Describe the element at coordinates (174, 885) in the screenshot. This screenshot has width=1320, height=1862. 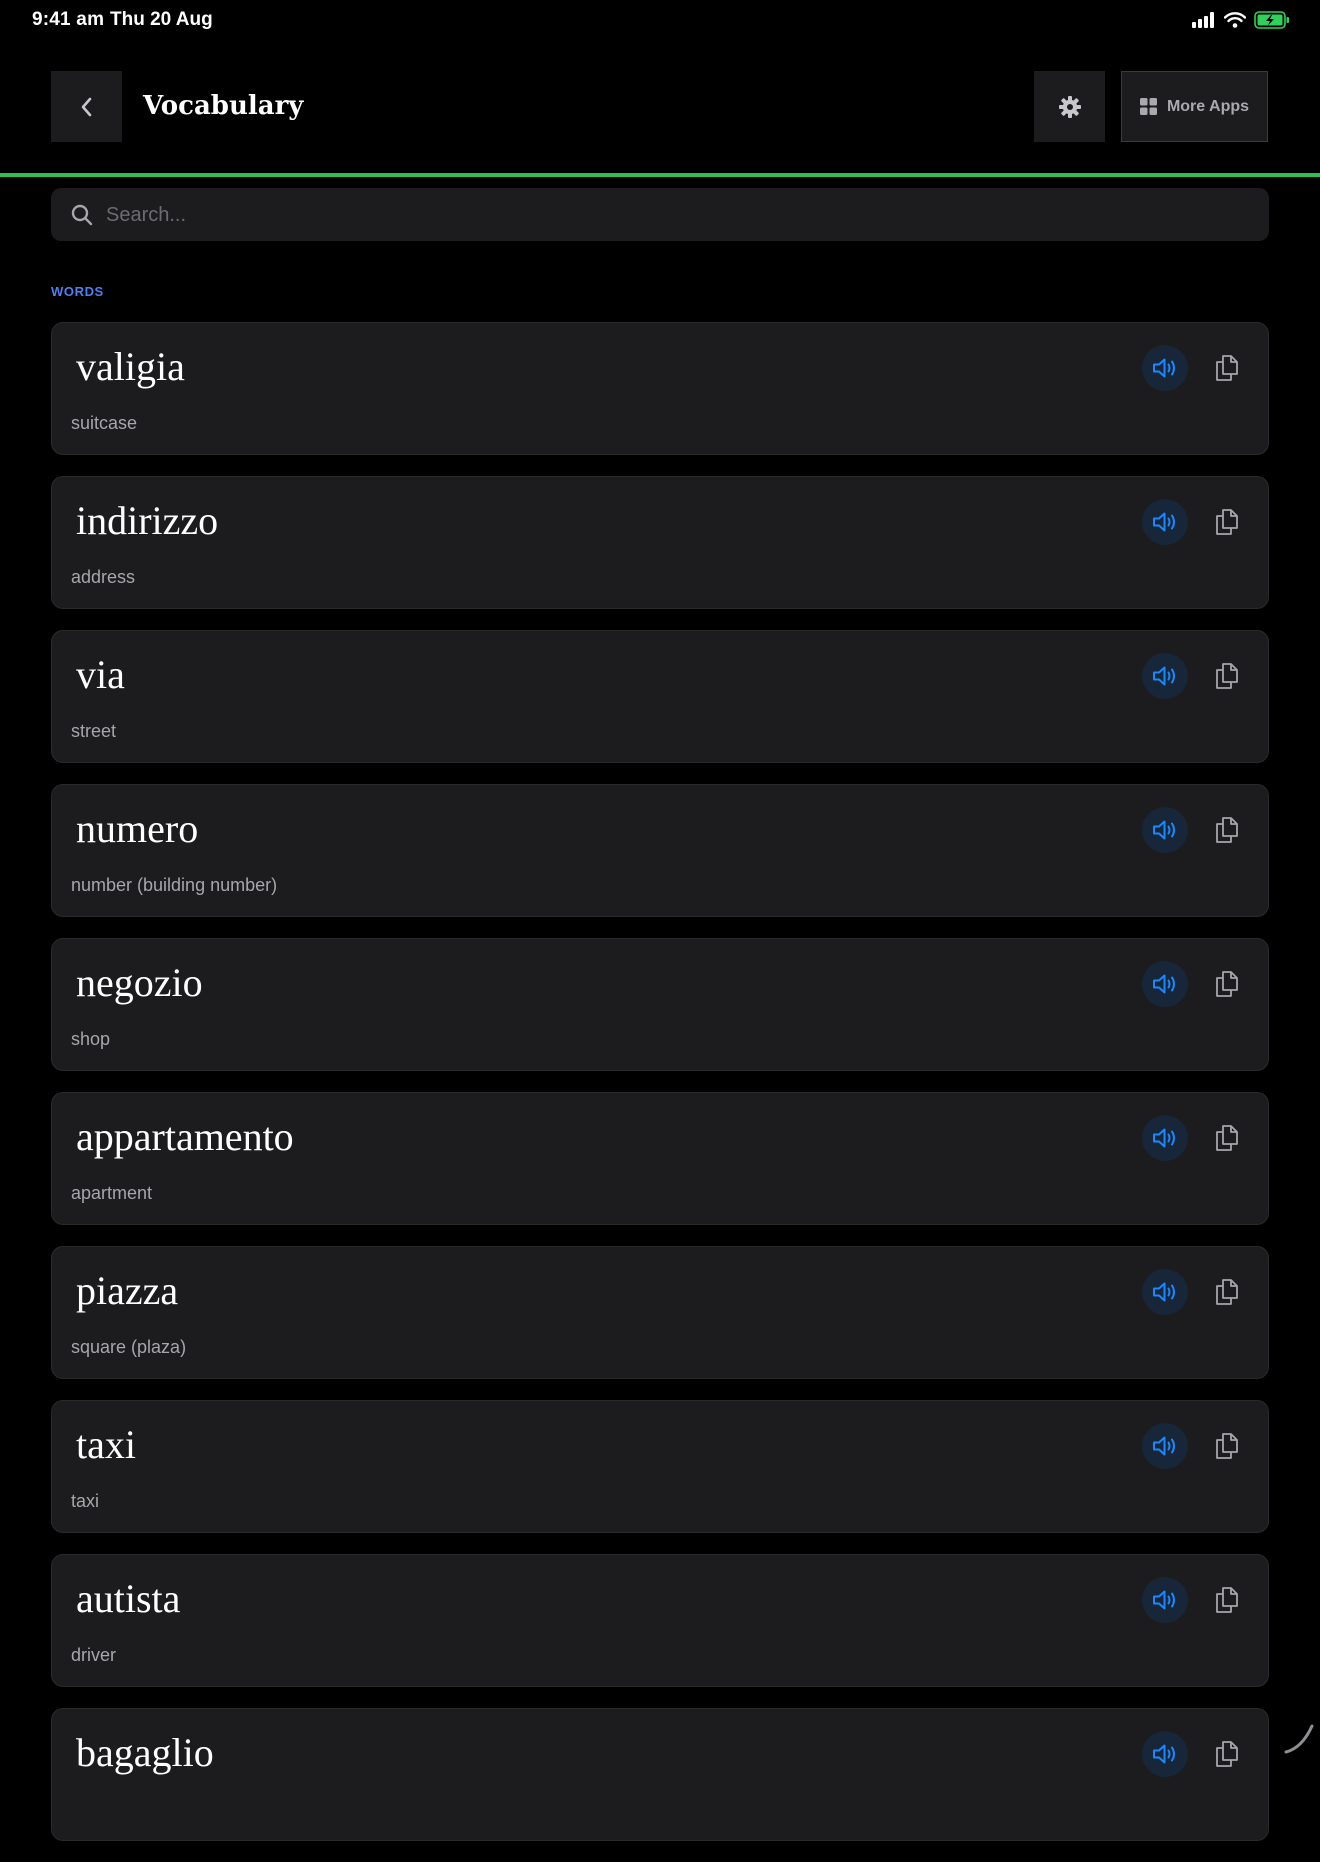
I see `word-translation: number (building number)` at that location.